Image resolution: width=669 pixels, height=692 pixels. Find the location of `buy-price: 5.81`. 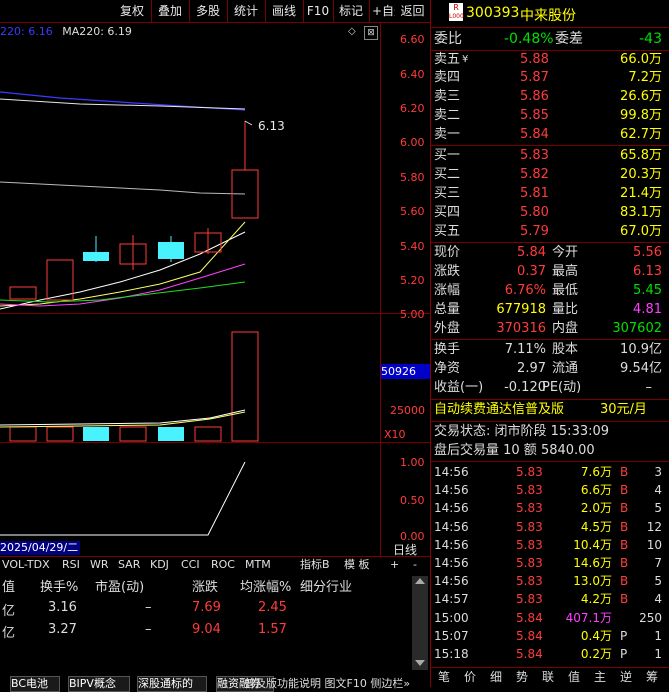

buy-price: 5.81 is located at coordinates (534, 193).